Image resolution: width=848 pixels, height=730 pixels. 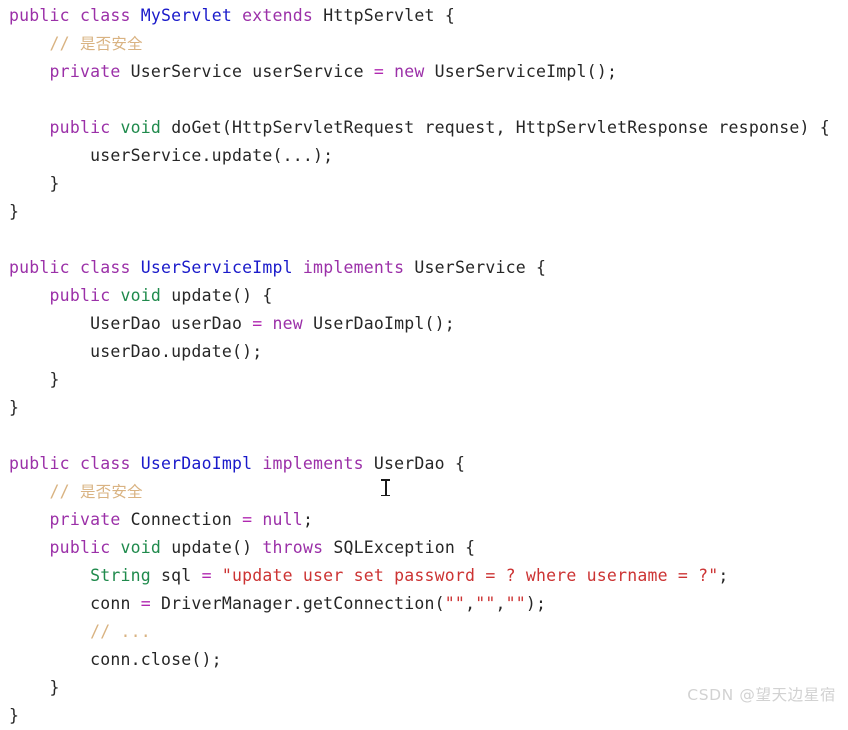 I want to click on code-token: UserServiceImpl, so click(x=216, y=267).